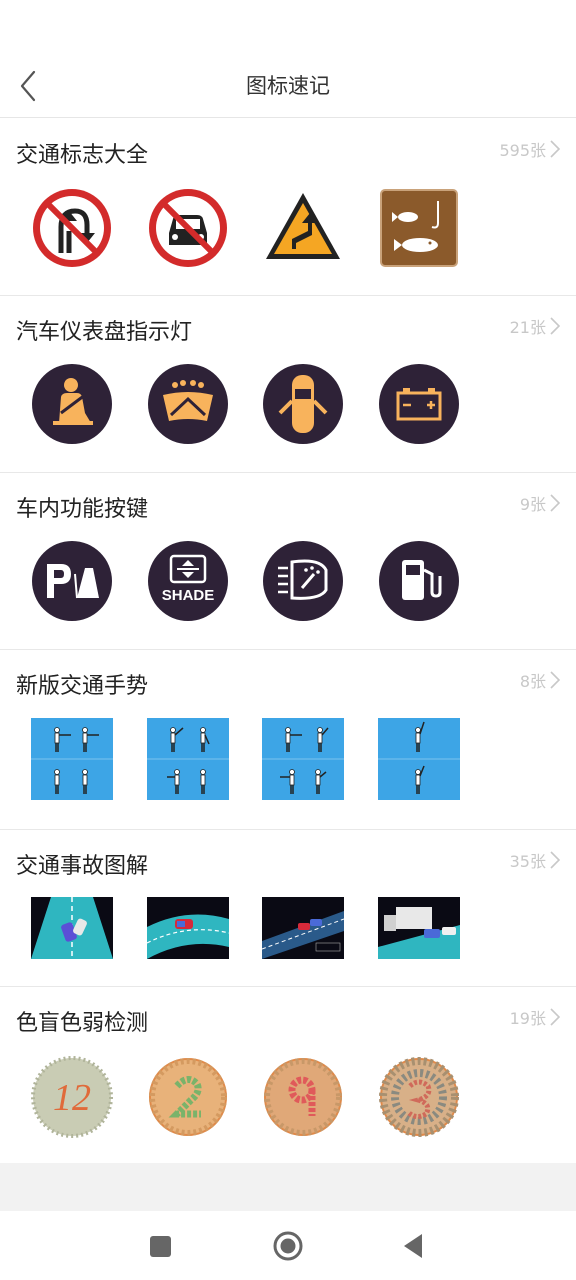  Describe the element at coordinates (82, 1023) in the screenshot. I see `section-title: 色盲色弱检测` at that location.